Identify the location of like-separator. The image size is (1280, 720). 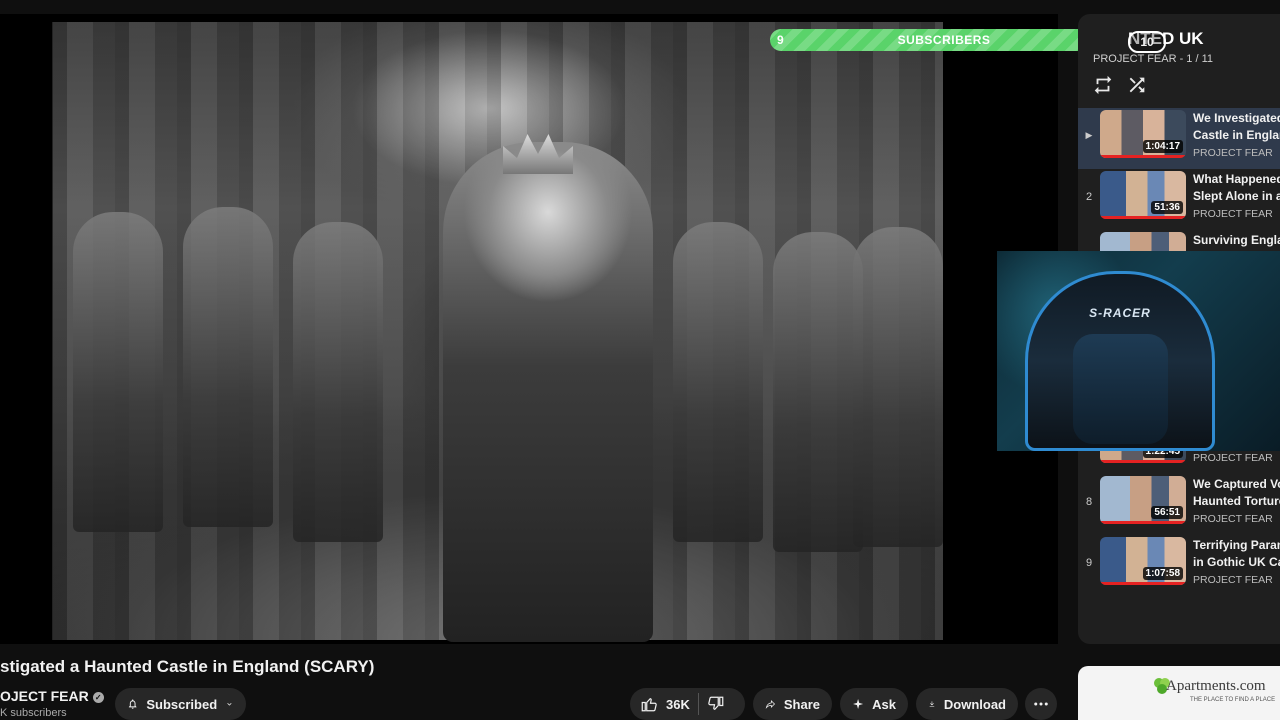
(698, 704).